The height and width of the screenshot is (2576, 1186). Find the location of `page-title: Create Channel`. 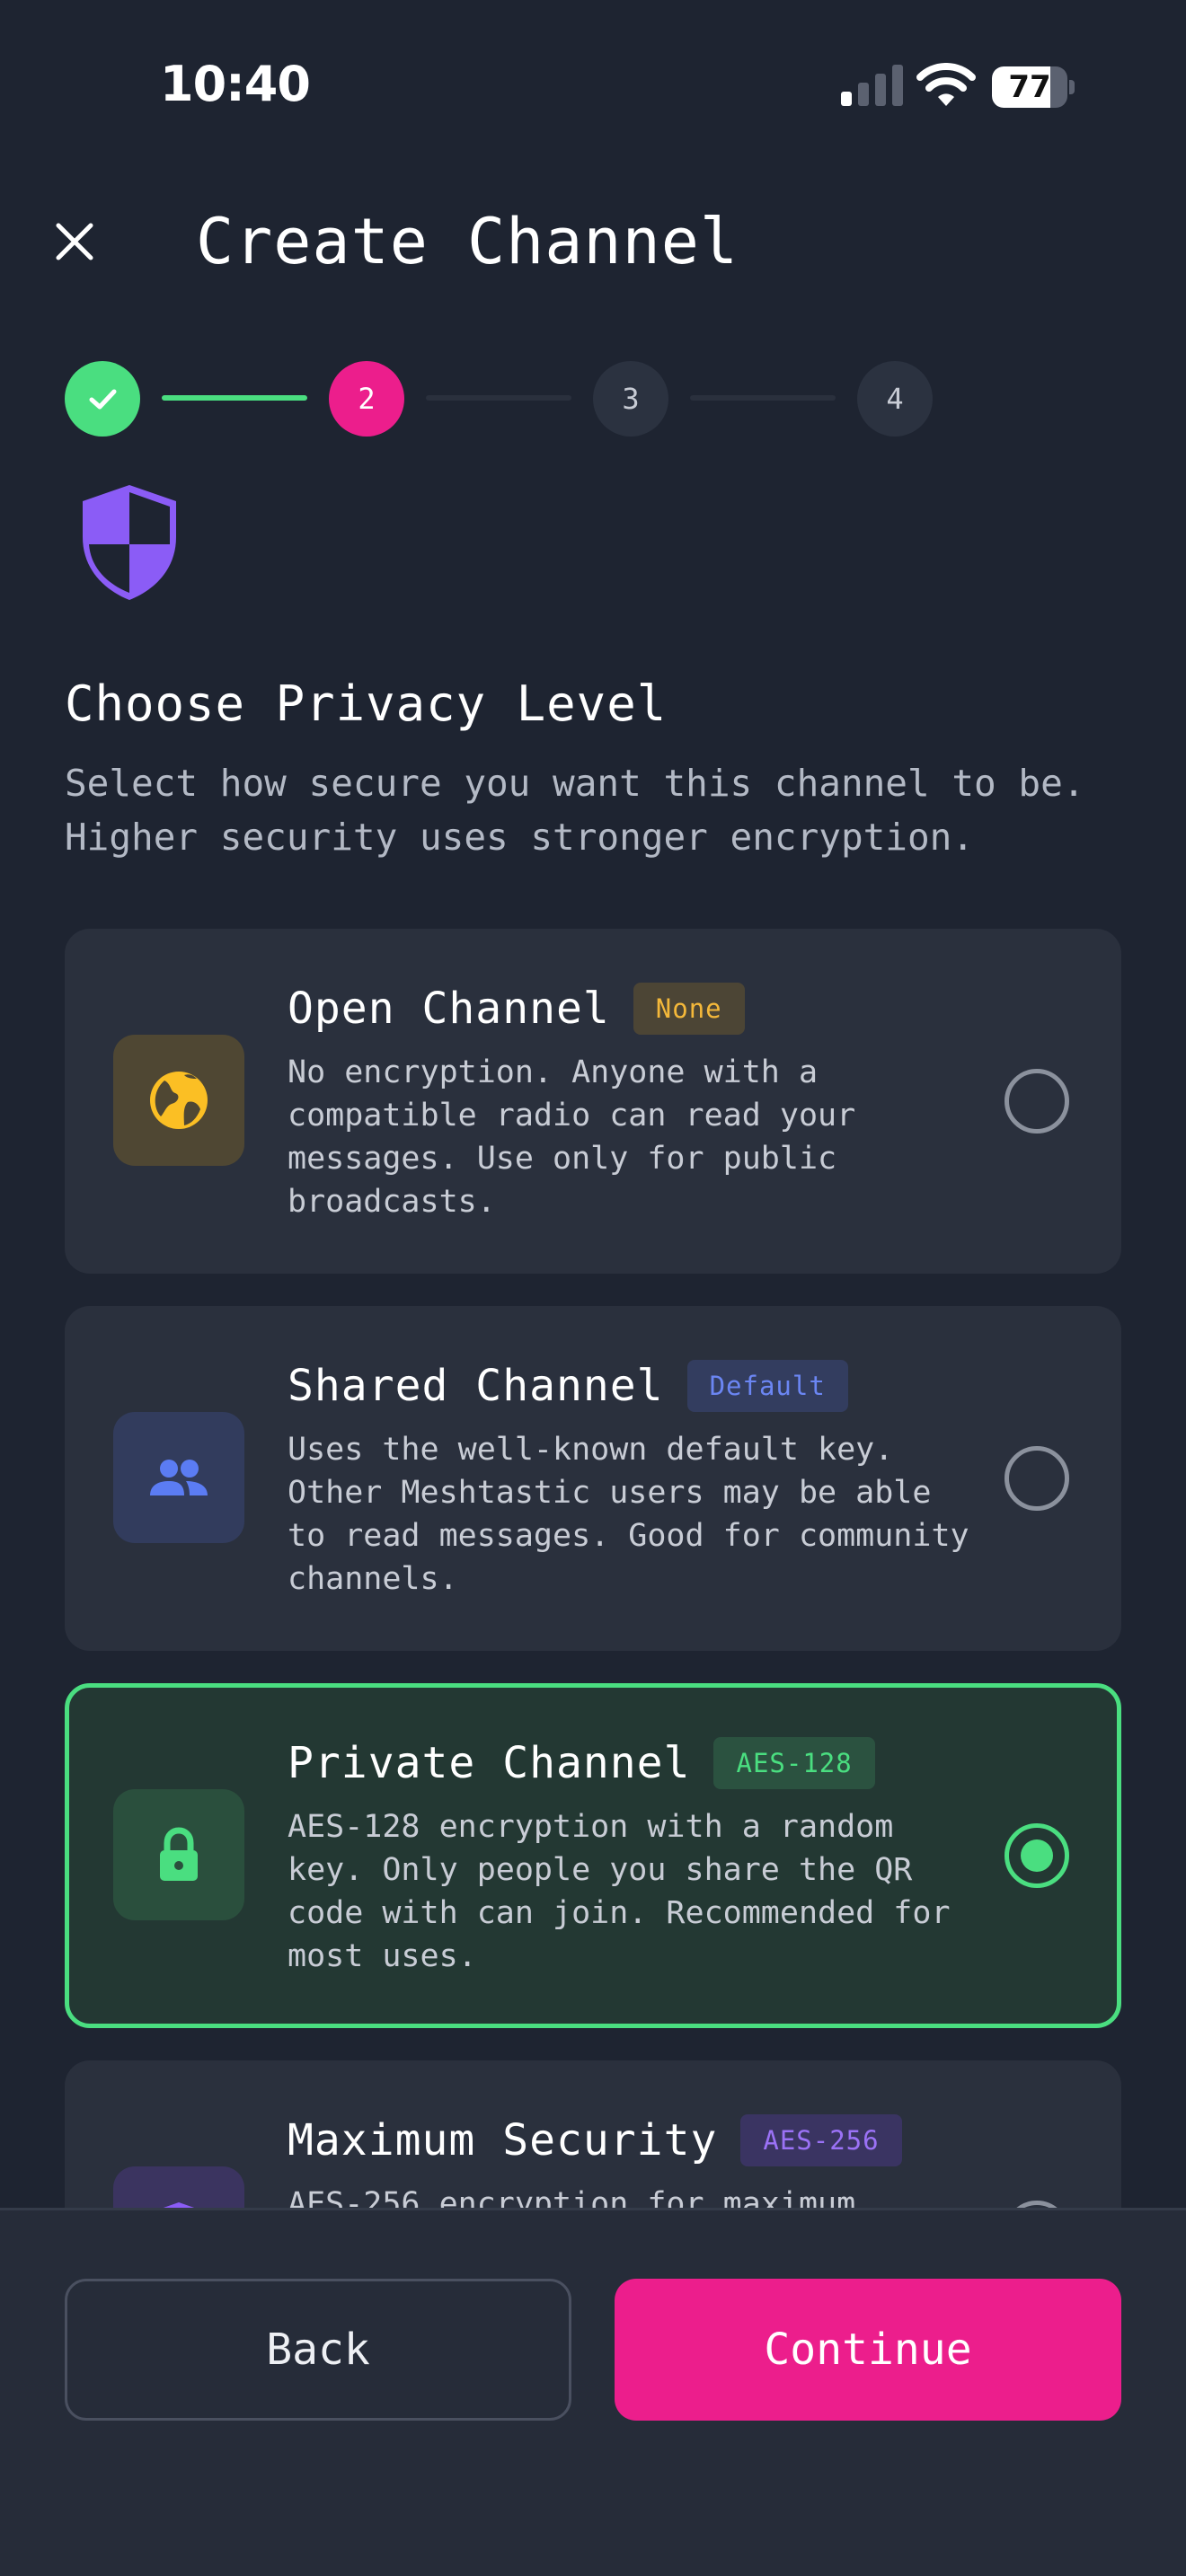

page-title: Create Channel is located at coordinates (467, 241).